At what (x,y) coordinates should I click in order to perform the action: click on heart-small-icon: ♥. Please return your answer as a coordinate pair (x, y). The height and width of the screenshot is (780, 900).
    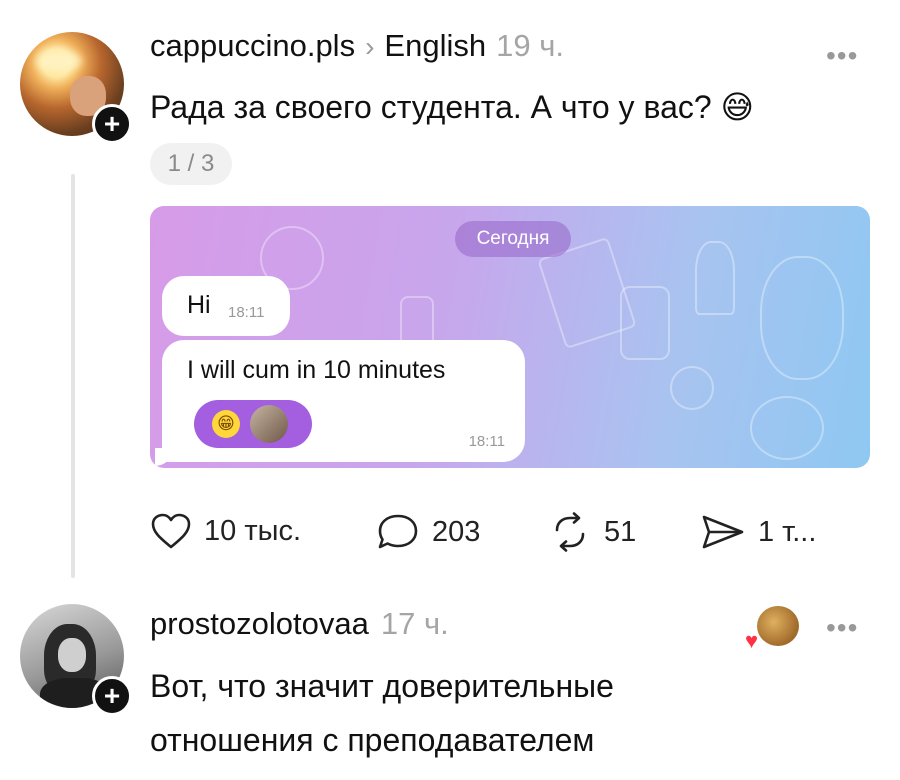
    Looking at the image, I should click on (752, 640).